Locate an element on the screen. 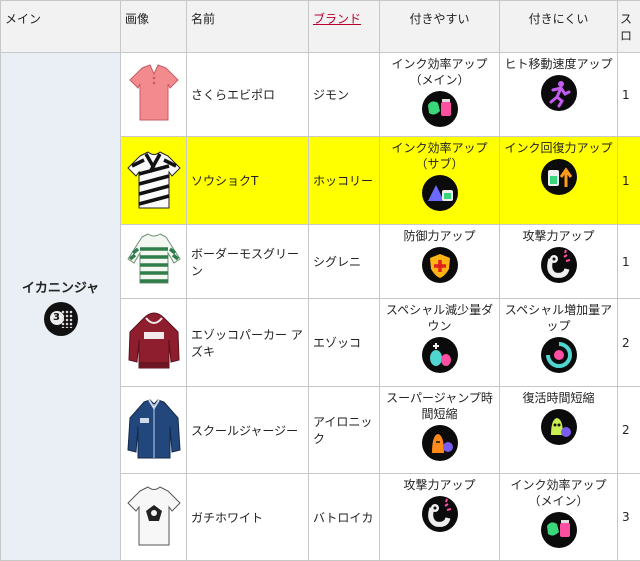  ninja-squid-icon: 3 is located at coordinates (61, 319).